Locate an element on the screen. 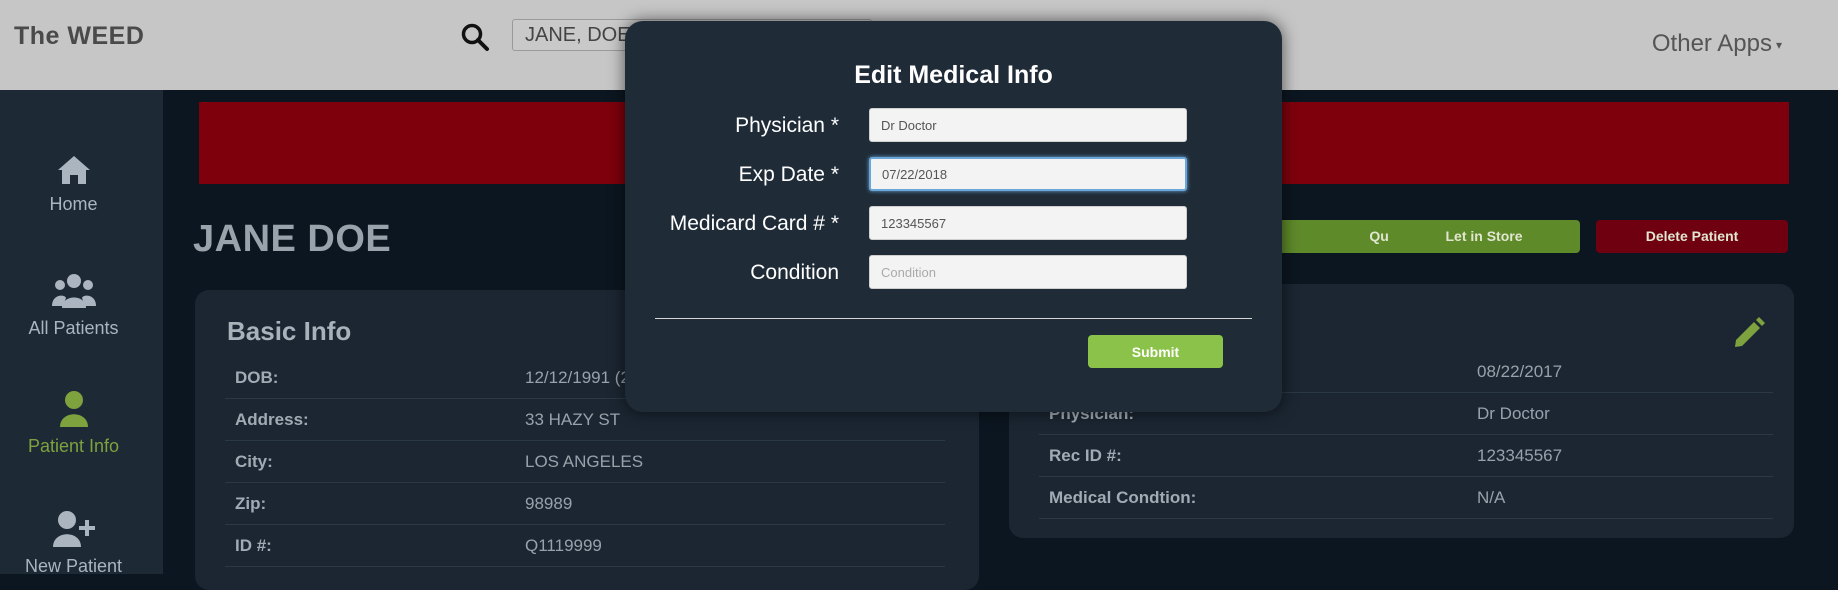 The image size is (1838, 590). let-in-store-button: Let in Store is located at coordinates (1484, 236).